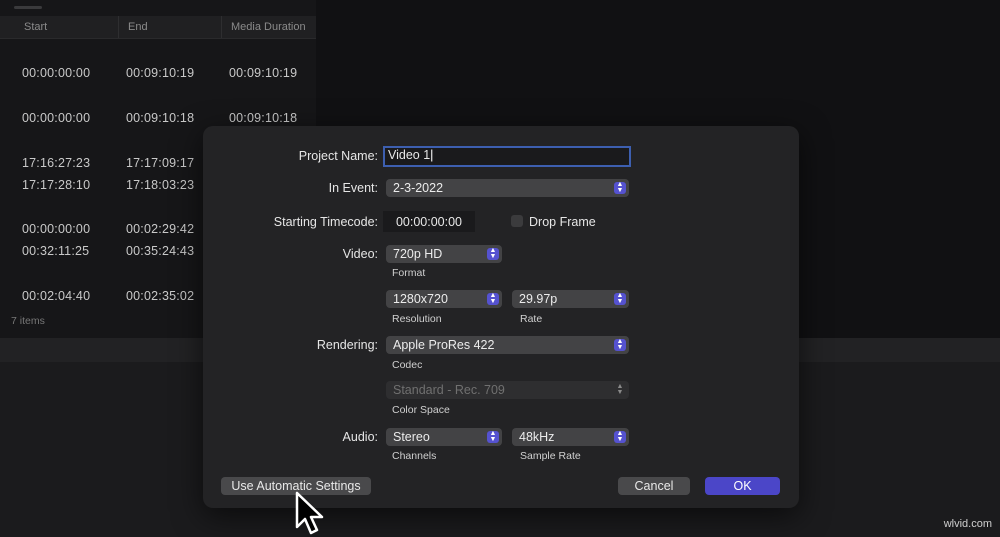  What do you see at coordinates (444, 254) in the screenshot?
I see `format-popup: 720p HD ▲ ▼` at bounding box center [444, 254].